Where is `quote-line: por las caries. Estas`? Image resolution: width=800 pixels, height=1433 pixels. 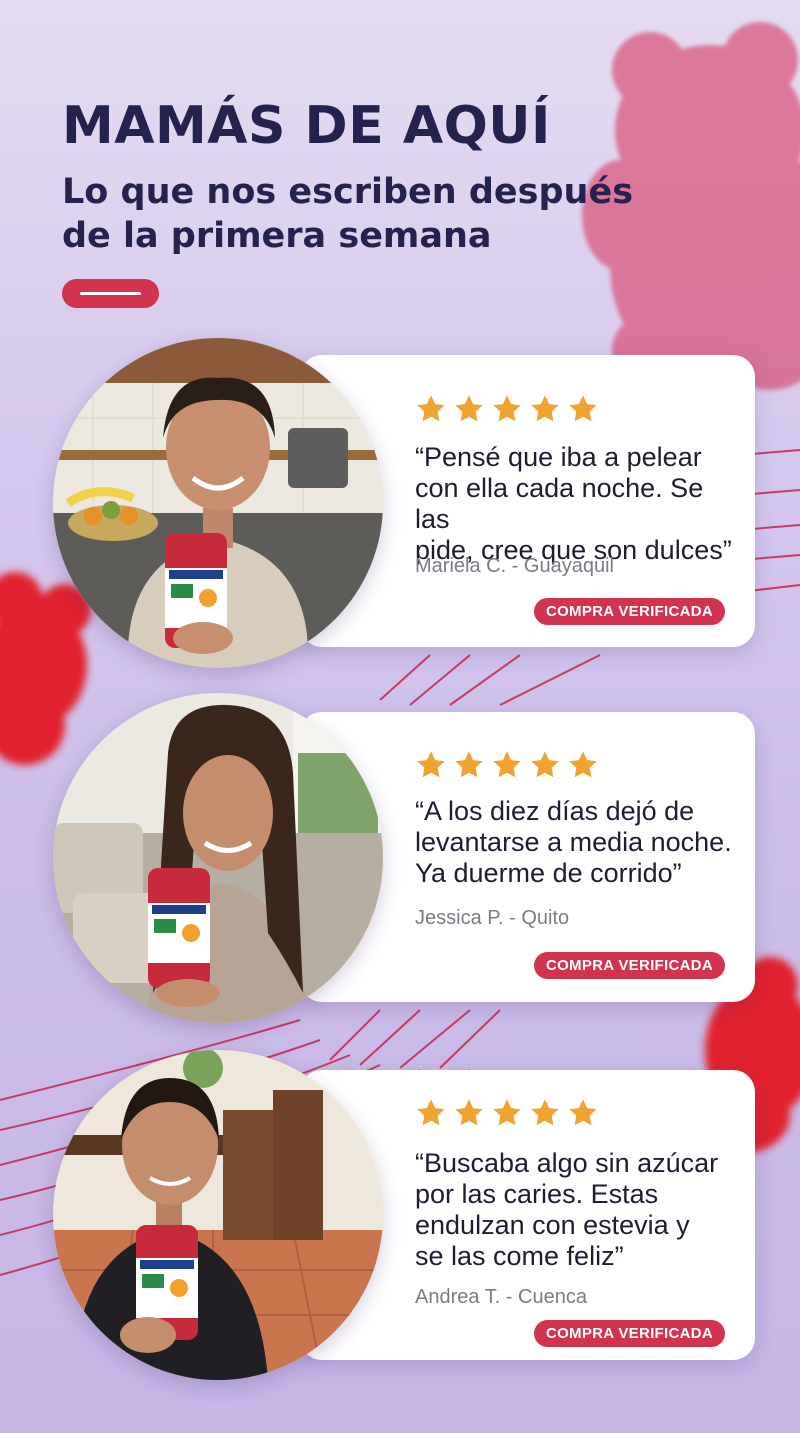 quote-line: por las caries. Estas is located at coordinates (537, 1194).